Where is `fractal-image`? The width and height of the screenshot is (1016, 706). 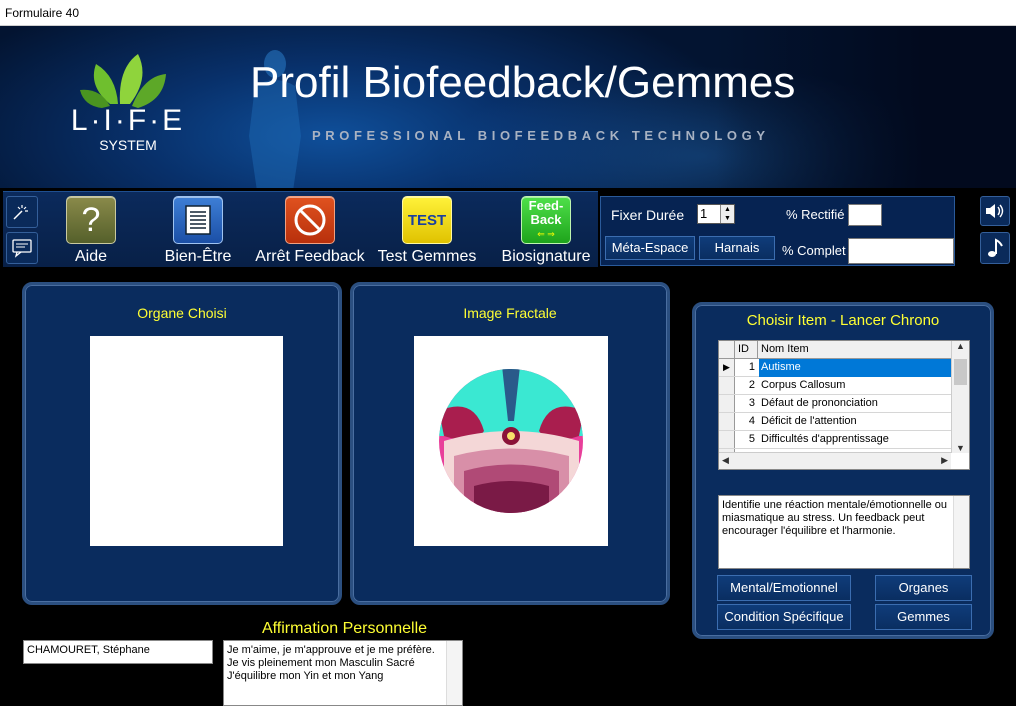
fractal-image is located at coordinates (511, 441).